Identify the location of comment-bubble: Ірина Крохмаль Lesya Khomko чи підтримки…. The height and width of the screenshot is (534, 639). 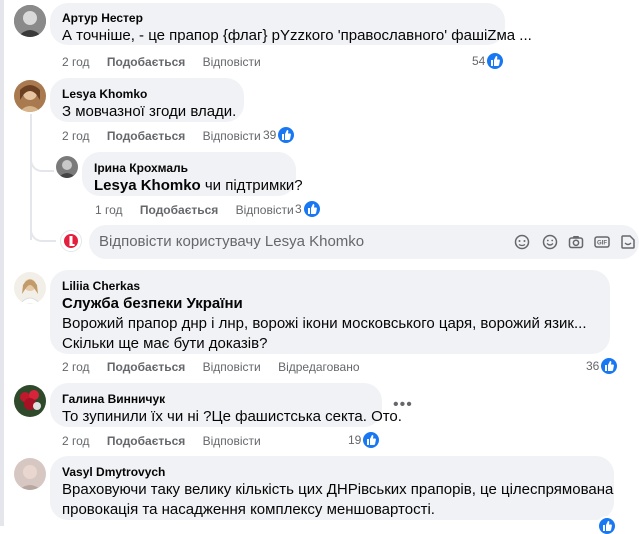
(192, 174).